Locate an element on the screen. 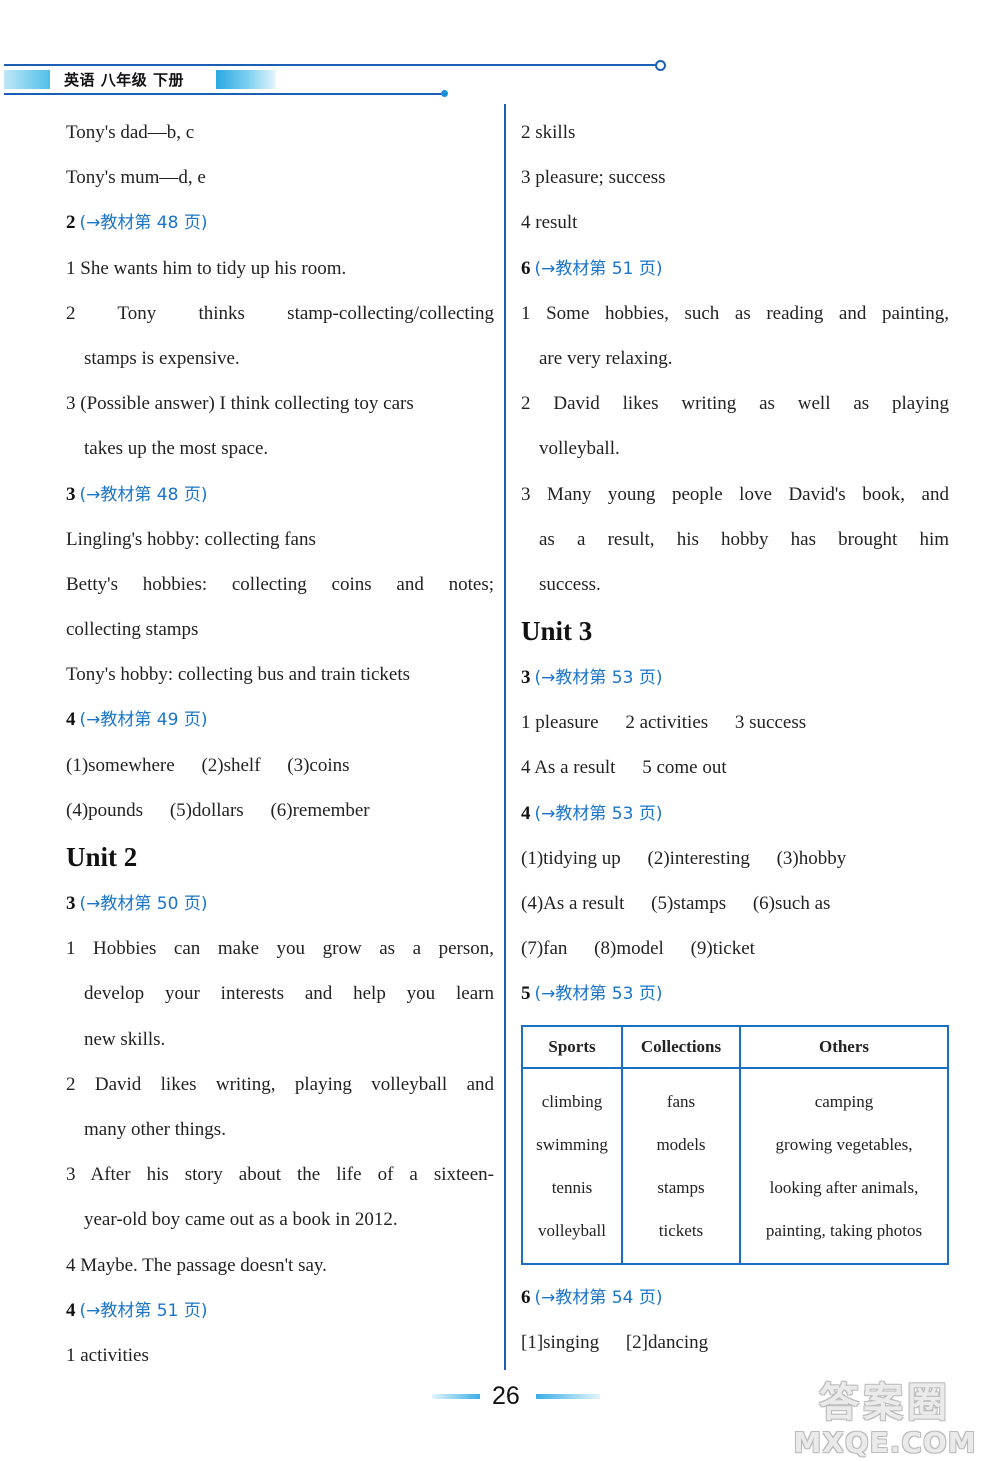 This screenshot has height=1461, width=1000. answer-line: collecting stamps is located at coordinates (132, 630).